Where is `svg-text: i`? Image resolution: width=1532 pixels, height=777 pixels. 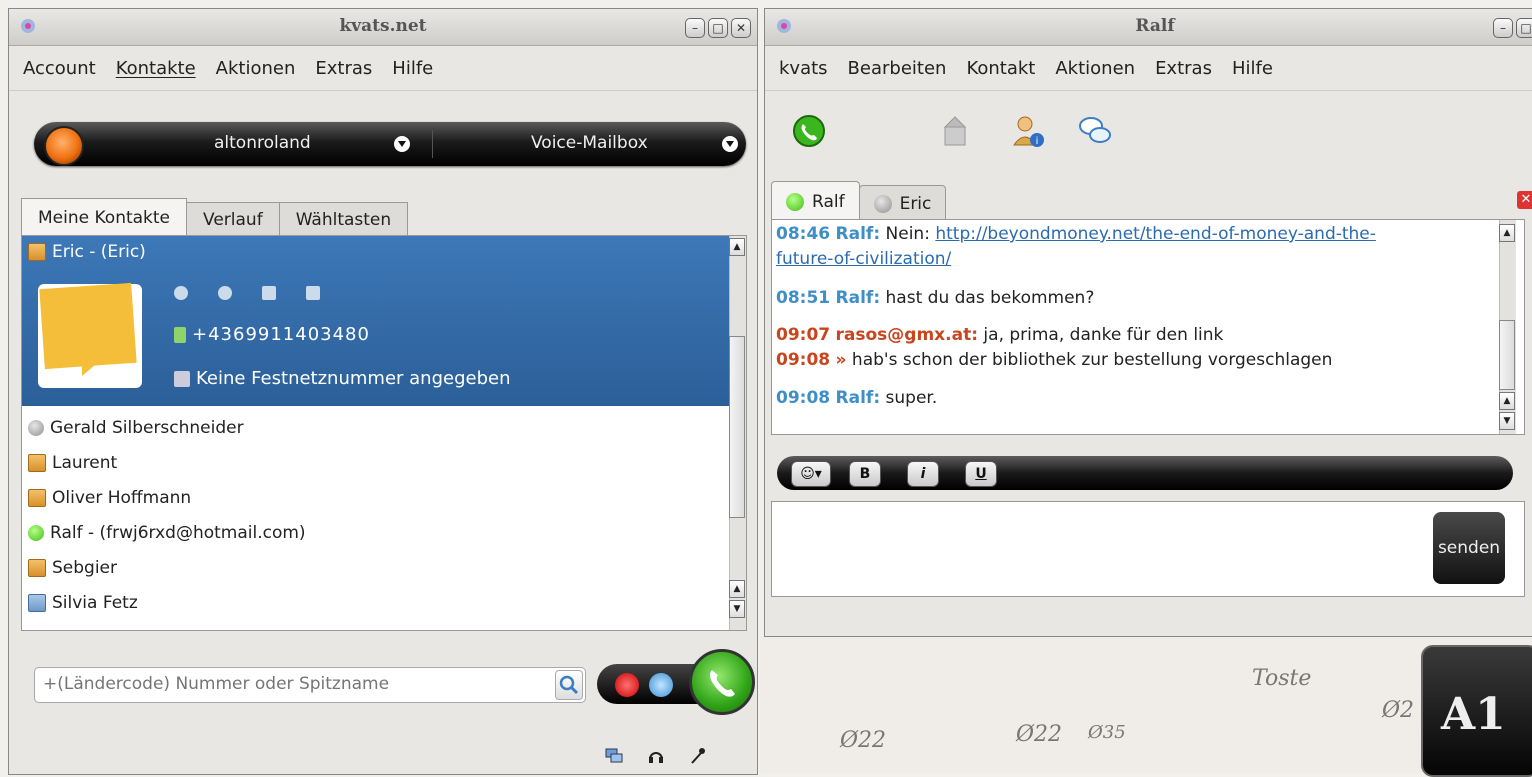
svg-text: i is located at coordinates (1037, 141).